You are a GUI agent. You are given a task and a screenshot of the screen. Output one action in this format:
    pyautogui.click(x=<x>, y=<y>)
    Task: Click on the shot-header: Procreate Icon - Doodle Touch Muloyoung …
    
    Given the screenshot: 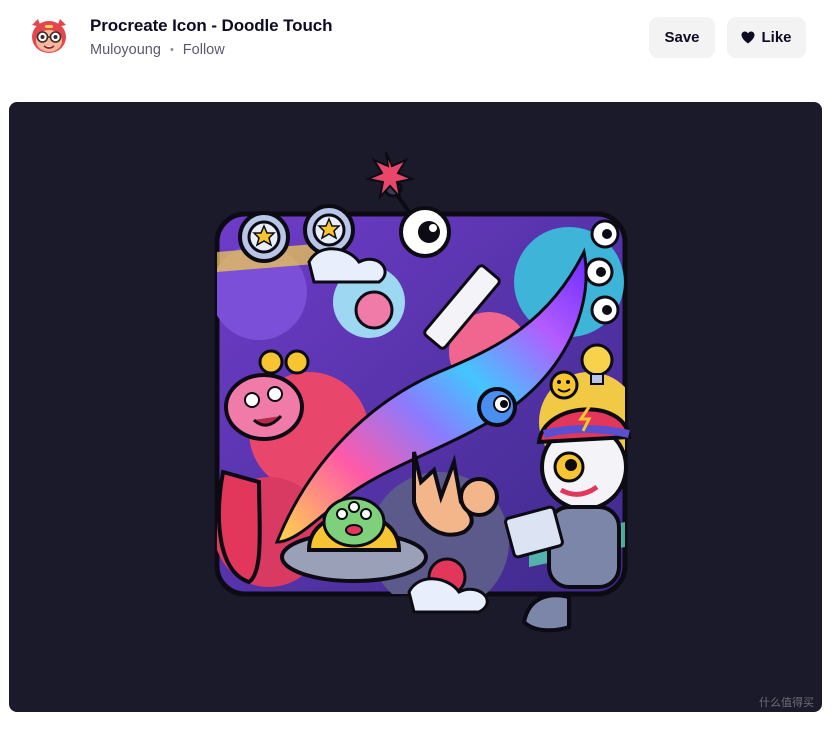 What is the action you would take?
    pyautogui.click(x=420, y=45)
    